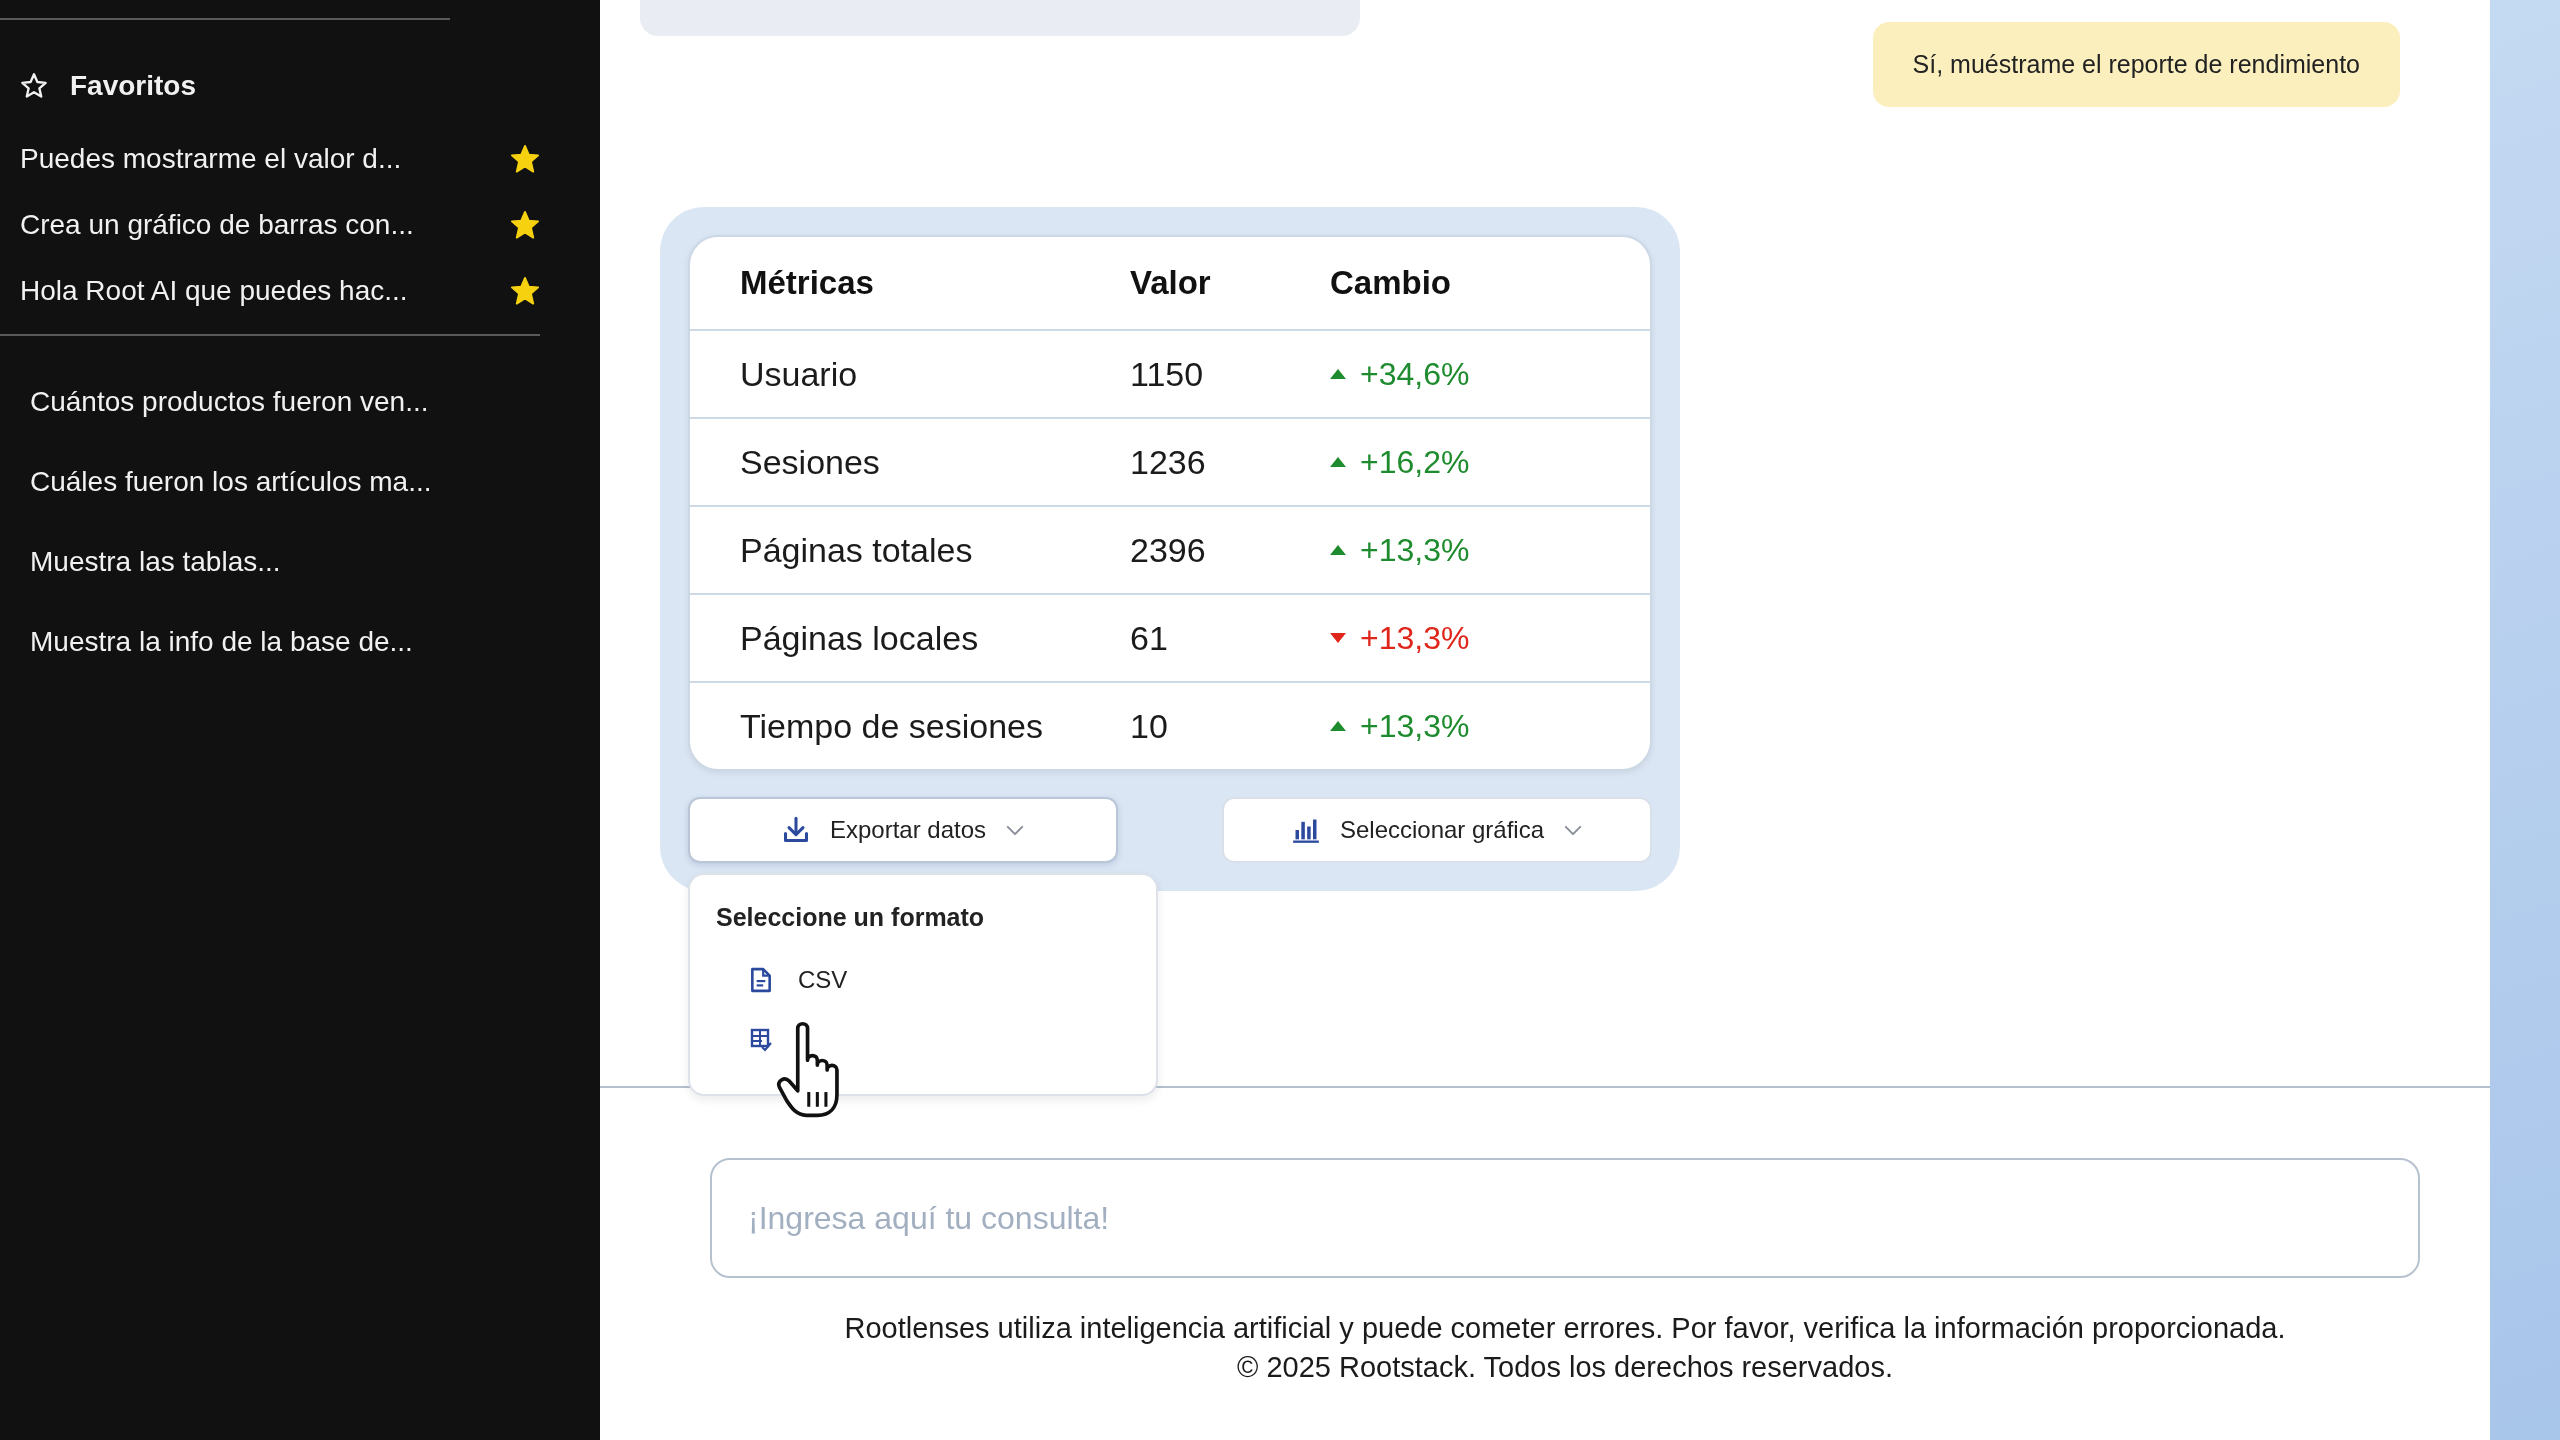 The height and width of the screenshot is (1440, 2560). Describe the element at coordinates (1170, 283) in the screenshot. I see `column-header: Valor` at that location.